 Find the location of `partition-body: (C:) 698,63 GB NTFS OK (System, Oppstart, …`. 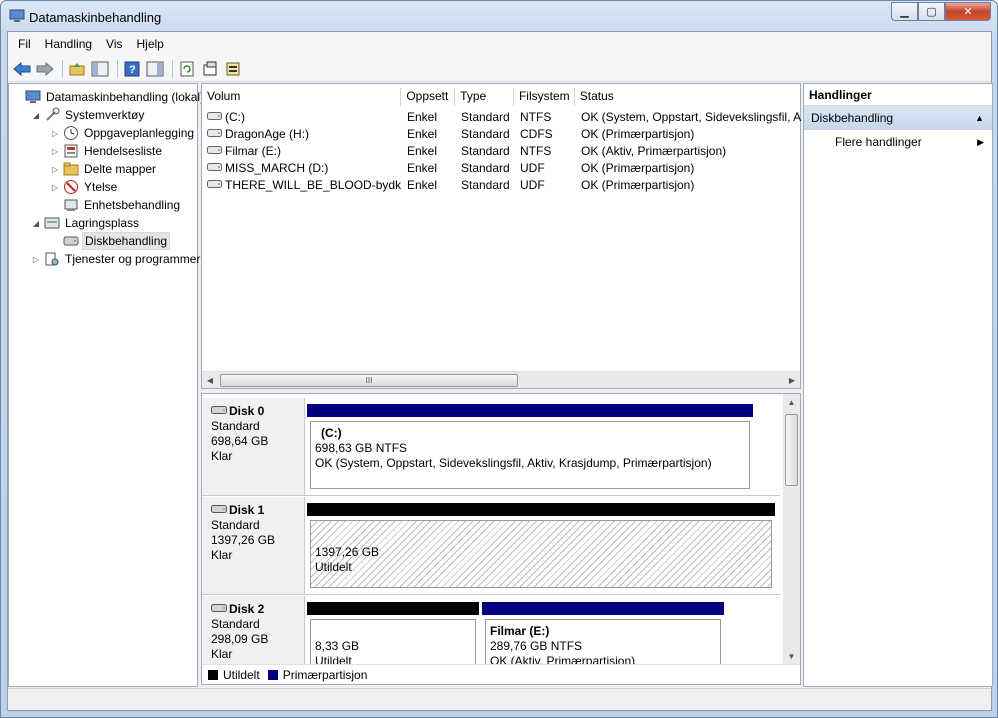

partition-body: (C:) 698,63 GB NTFS OK (System, Oppstart, … is located at coordinates (530, 455).